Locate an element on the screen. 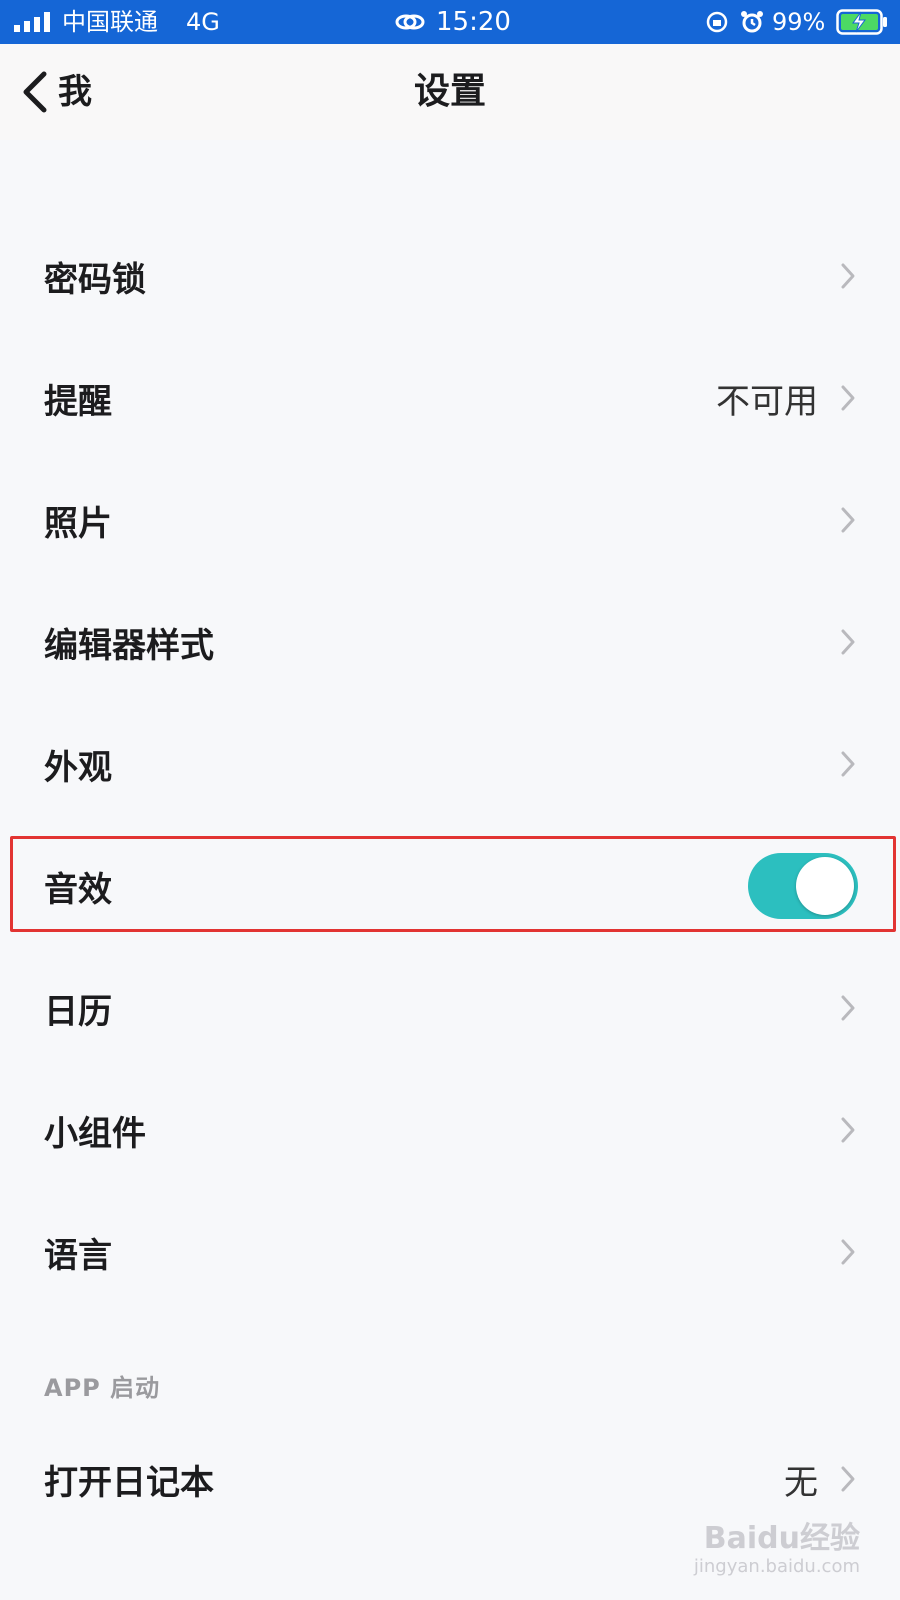  settings-row-appearance: 外观 is located at coordinates (450, 764).